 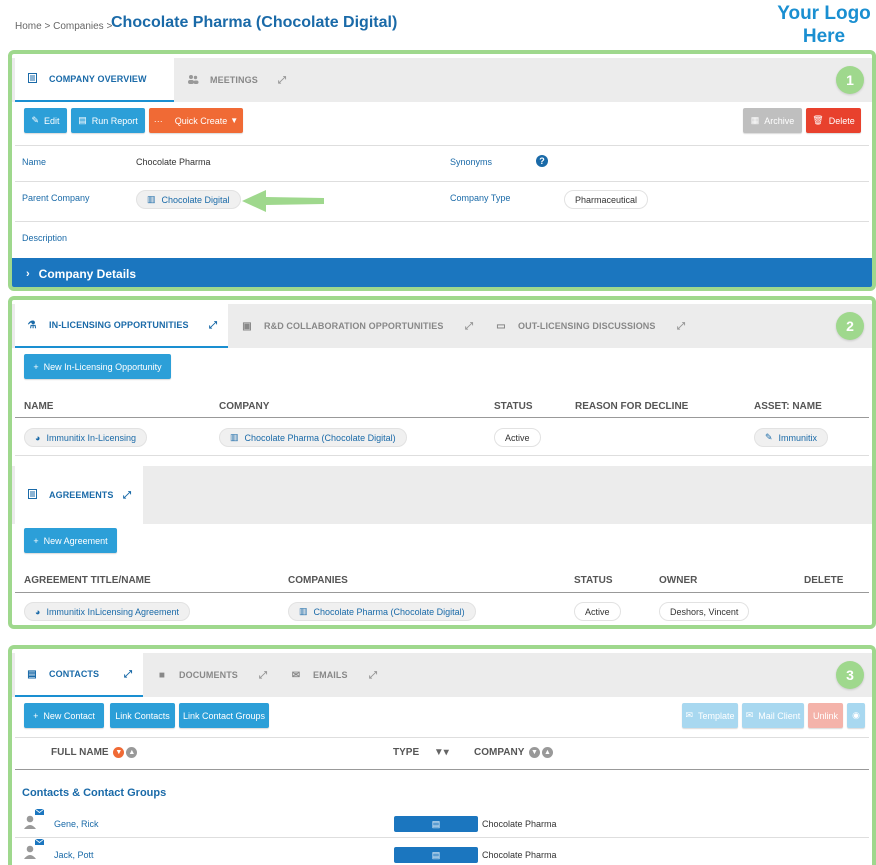 I want to click on parent-company-value: Chocolate Digital, so click(x=195, y=199).